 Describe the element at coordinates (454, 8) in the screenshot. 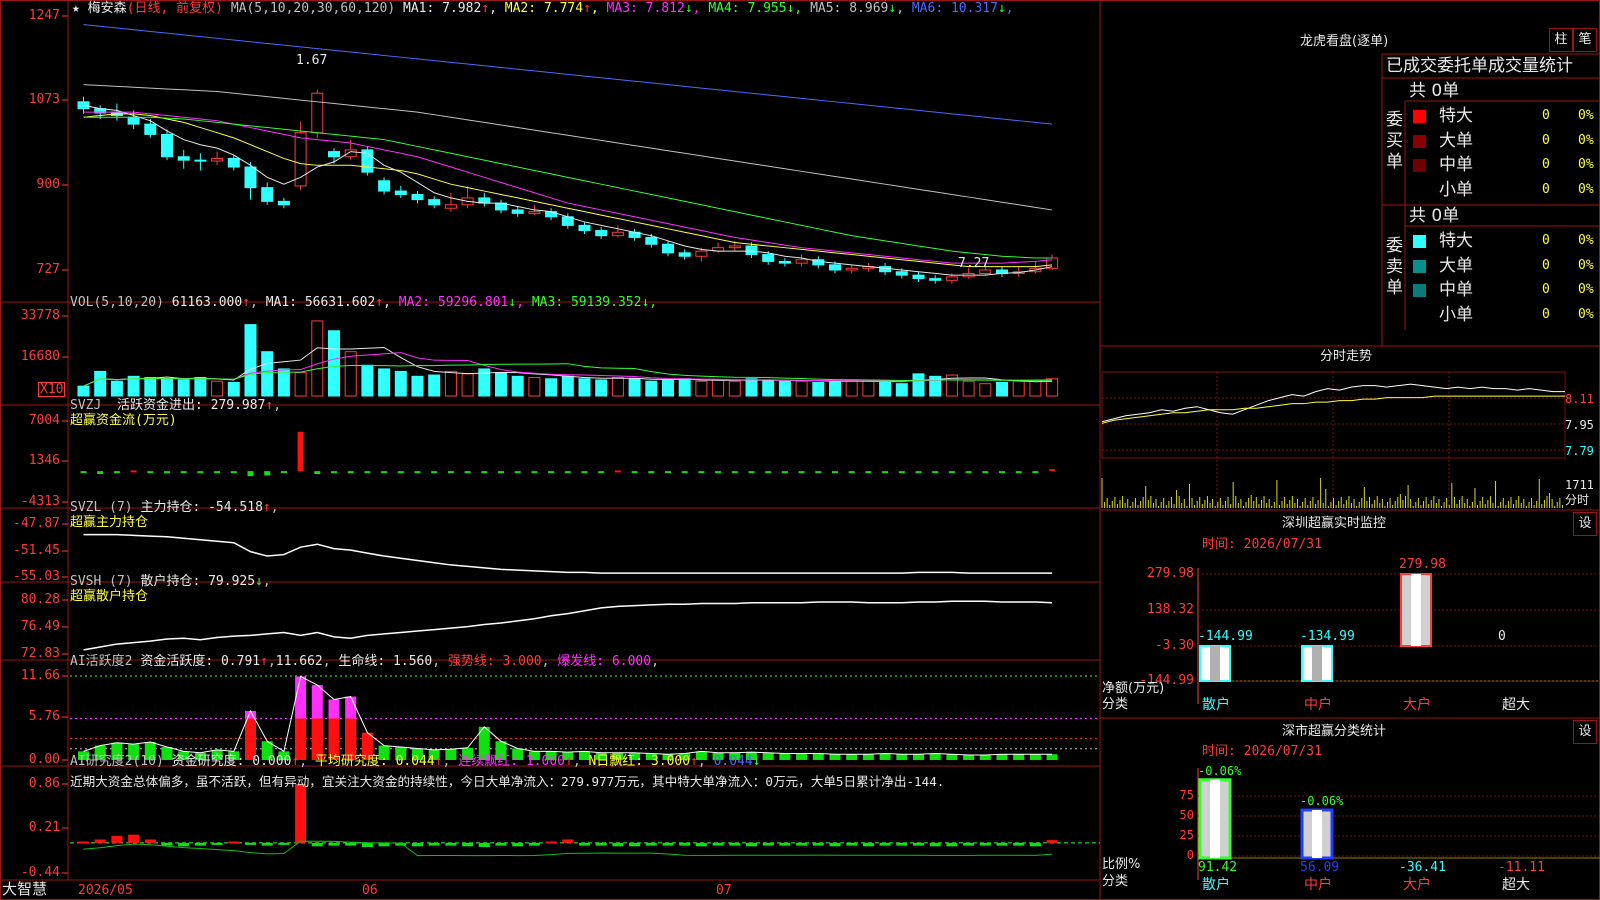

I see `ma-legend-item: MA1: 7.982↑,` at that location.